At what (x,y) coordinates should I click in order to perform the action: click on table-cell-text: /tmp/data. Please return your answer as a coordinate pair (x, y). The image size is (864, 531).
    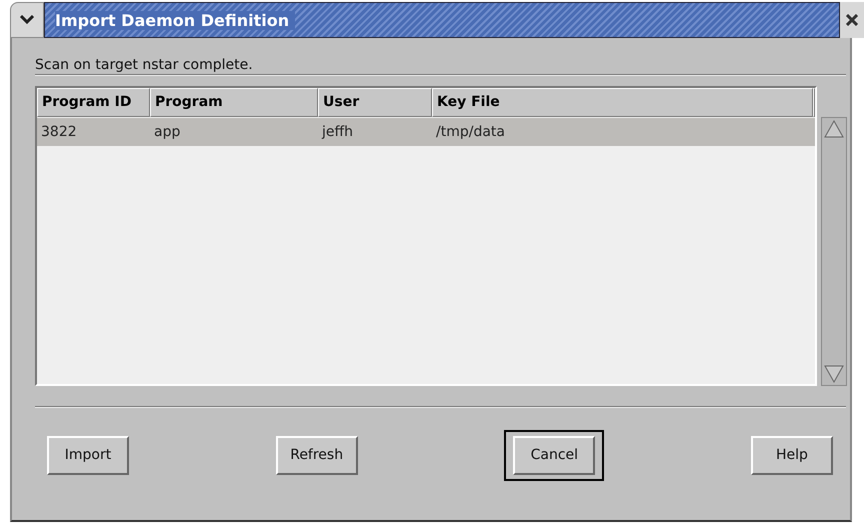
    Looking at the image, I should click on (470, 132).